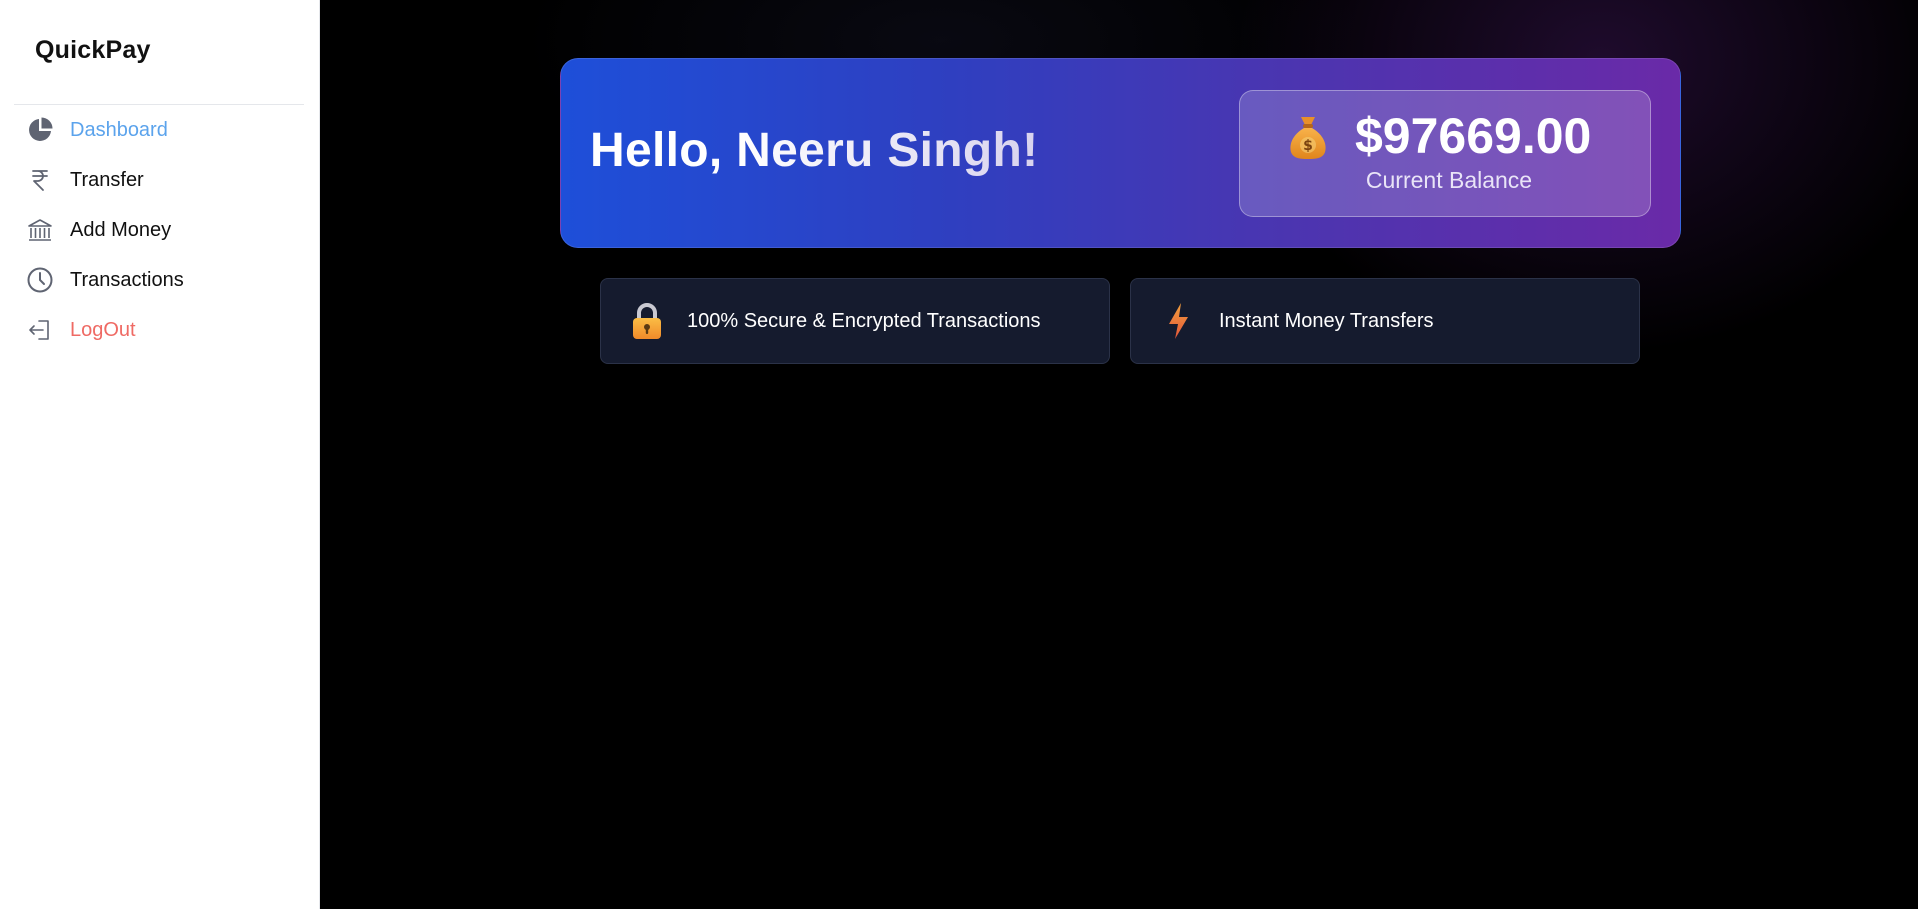 The image size is (1918, 909). What do you see at coordinates (1449, 180) in the screenshot?
I see `balance-label: Current Balance` at bounding box center [1449, 180].